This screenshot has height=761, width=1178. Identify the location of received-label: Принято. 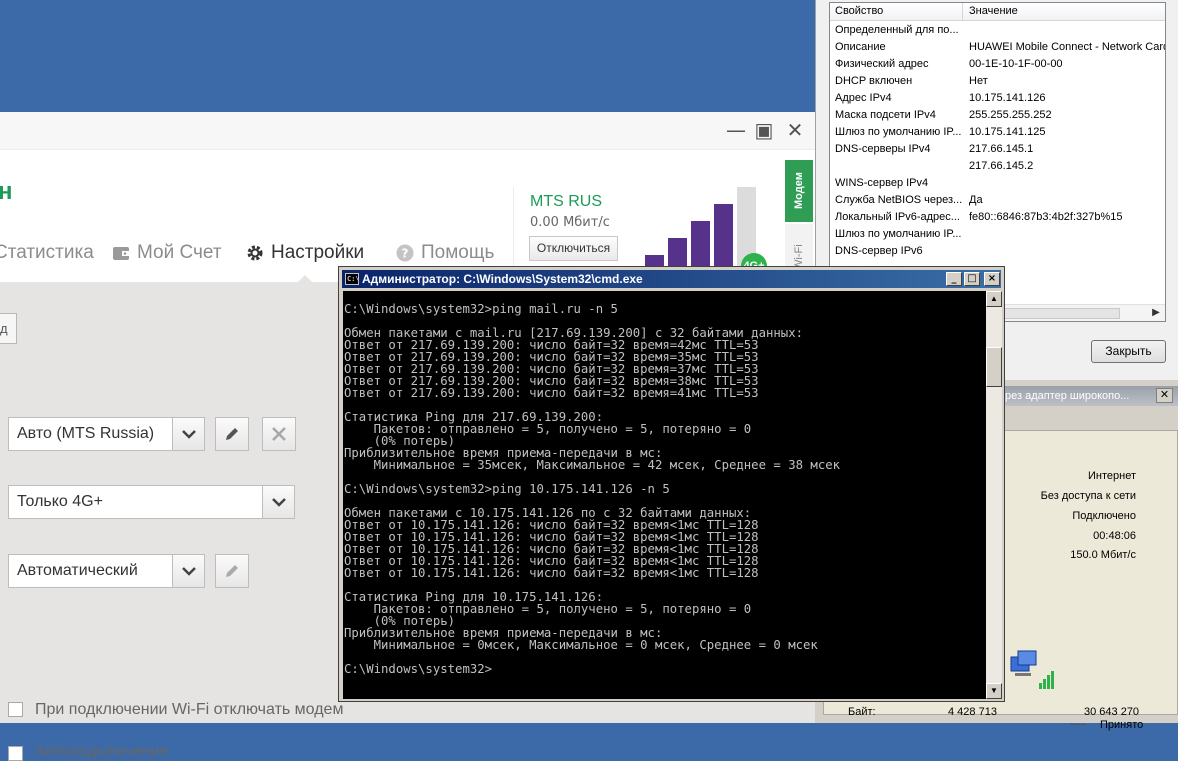
(1122, 725).